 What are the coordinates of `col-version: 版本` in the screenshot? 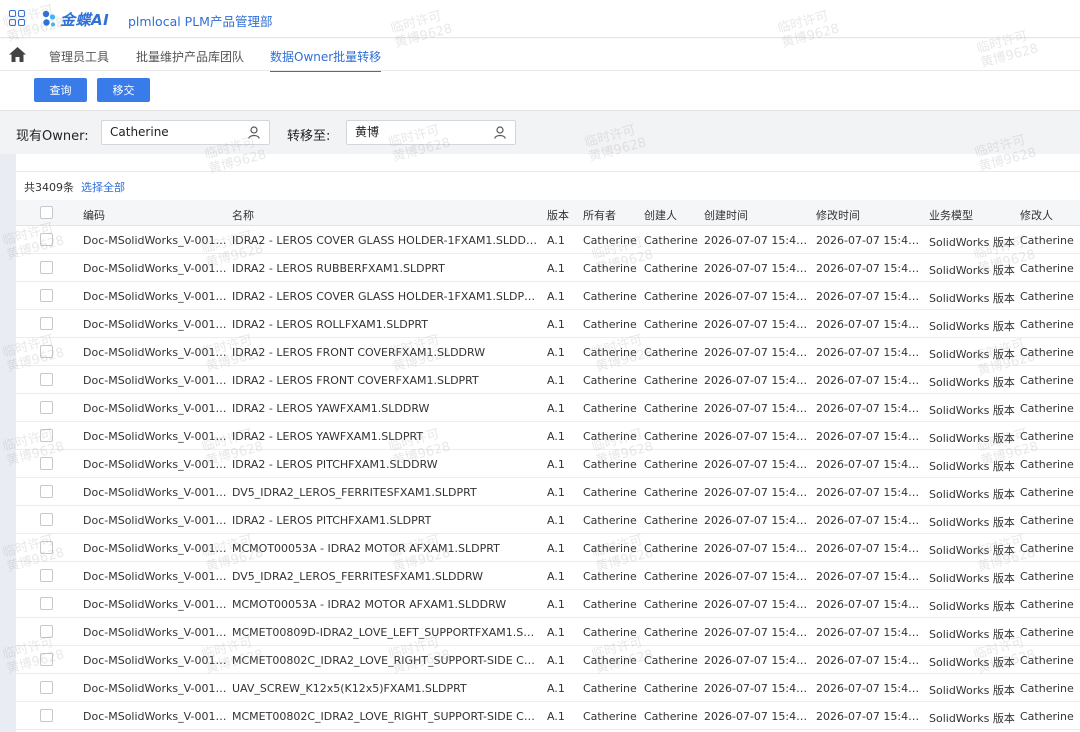 It's located at (558, 215).